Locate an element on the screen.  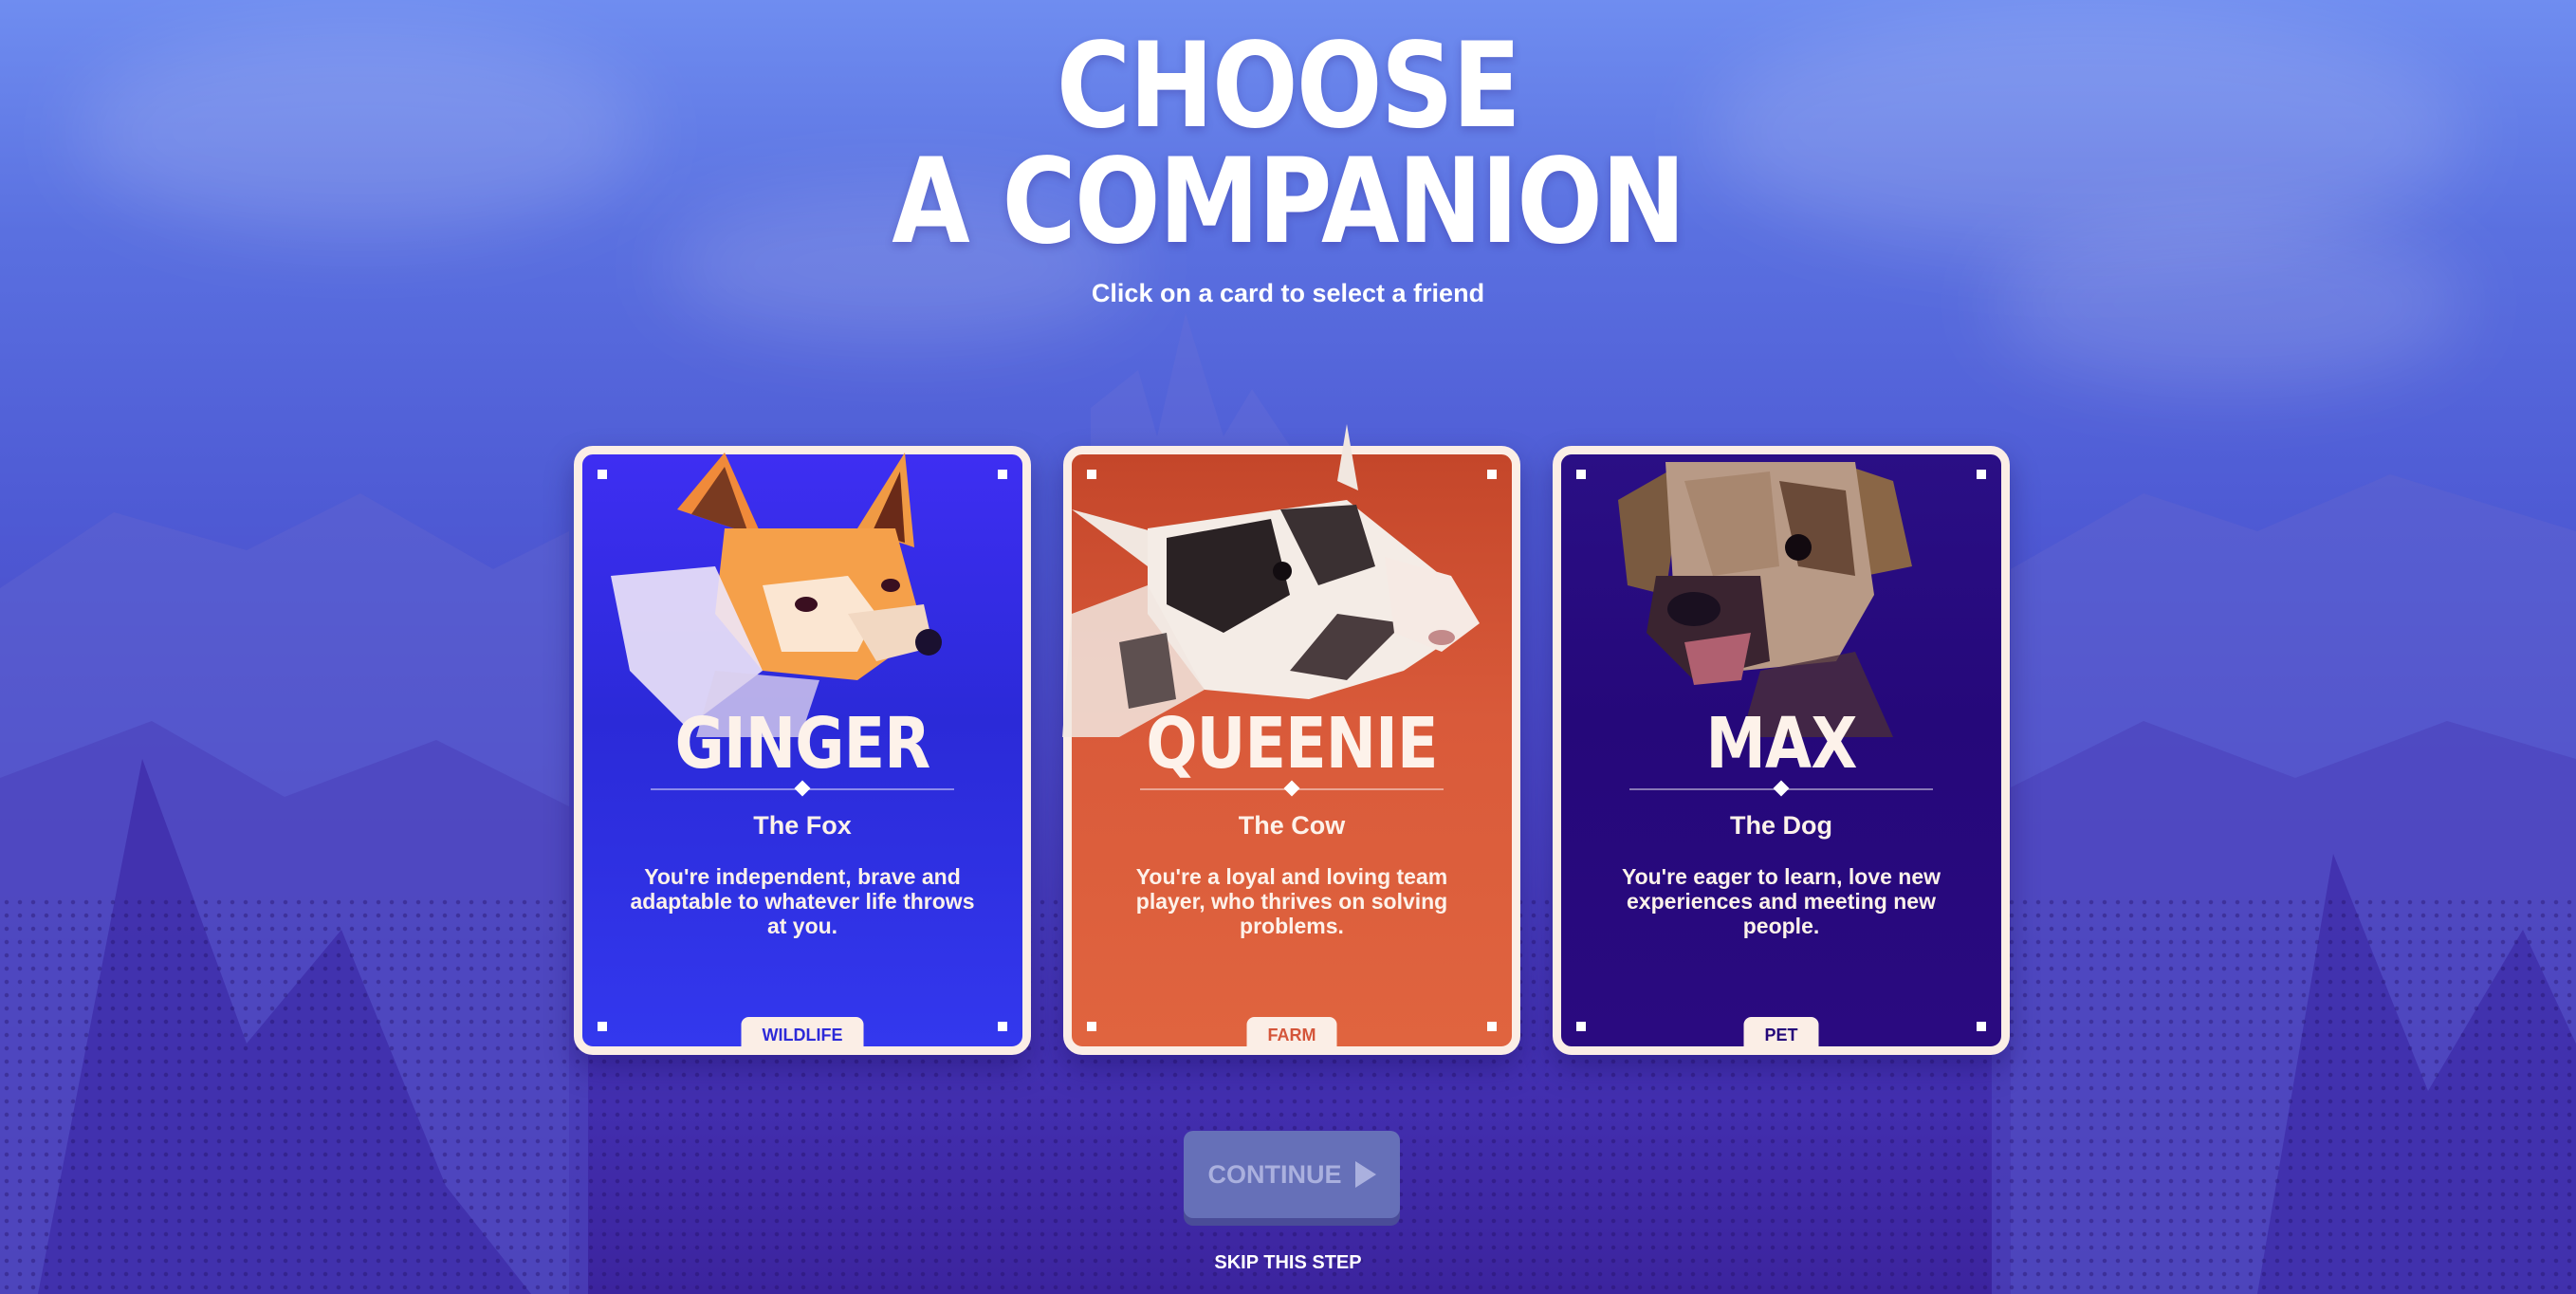
page-subtitle: Click on a card to select a friend is located at coordinates (1288, 293).